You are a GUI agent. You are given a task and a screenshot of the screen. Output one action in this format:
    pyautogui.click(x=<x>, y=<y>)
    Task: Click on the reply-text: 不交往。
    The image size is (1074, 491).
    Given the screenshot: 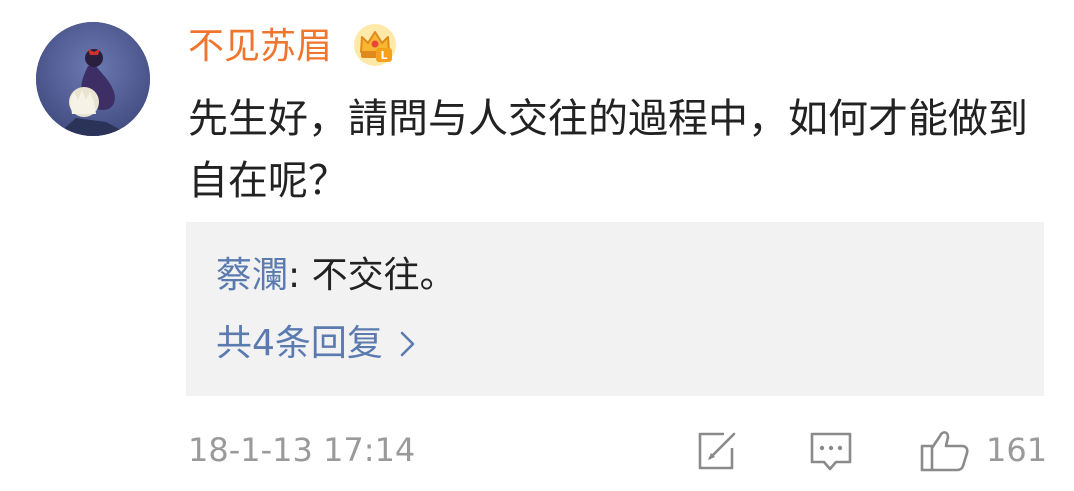 What is the action you would take?
    pyautogui.click(x=378, y=275)
    